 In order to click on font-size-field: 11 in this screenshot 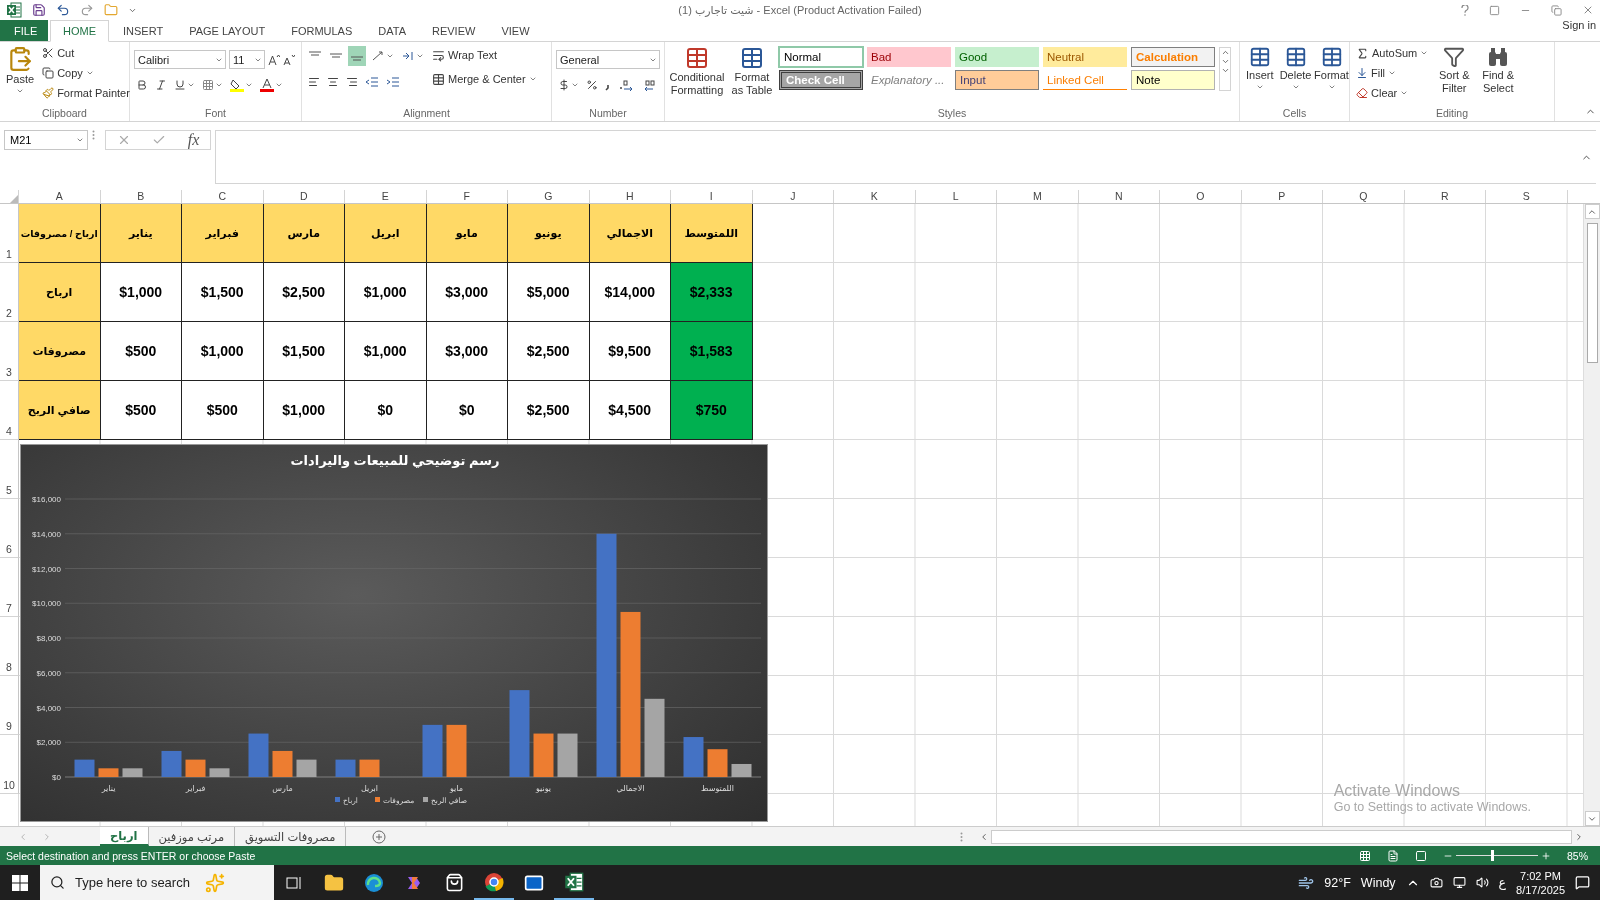, I will do `click(247, 59)`.